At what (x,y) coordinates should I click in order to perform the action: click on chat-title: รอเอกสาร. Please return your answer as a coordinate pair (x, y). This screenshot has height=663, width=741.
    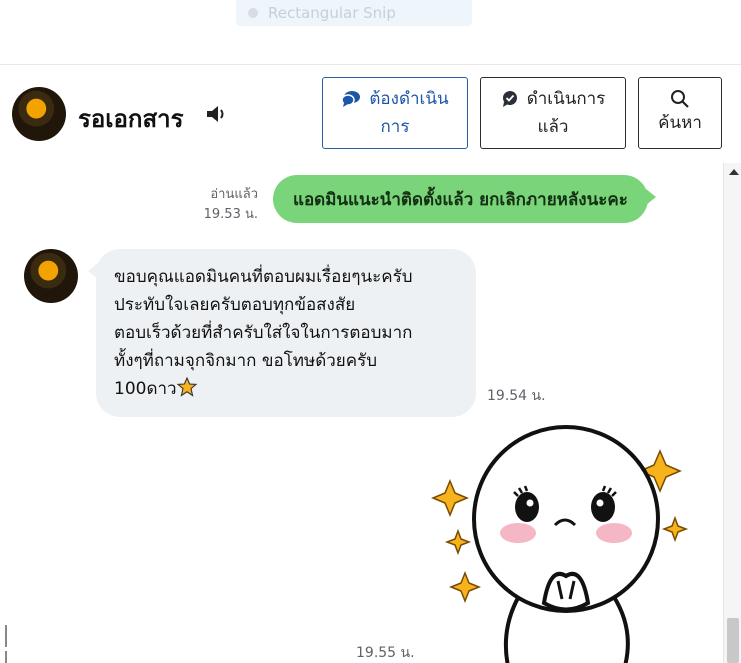
    Looking at the image, I should click on (131, 119).